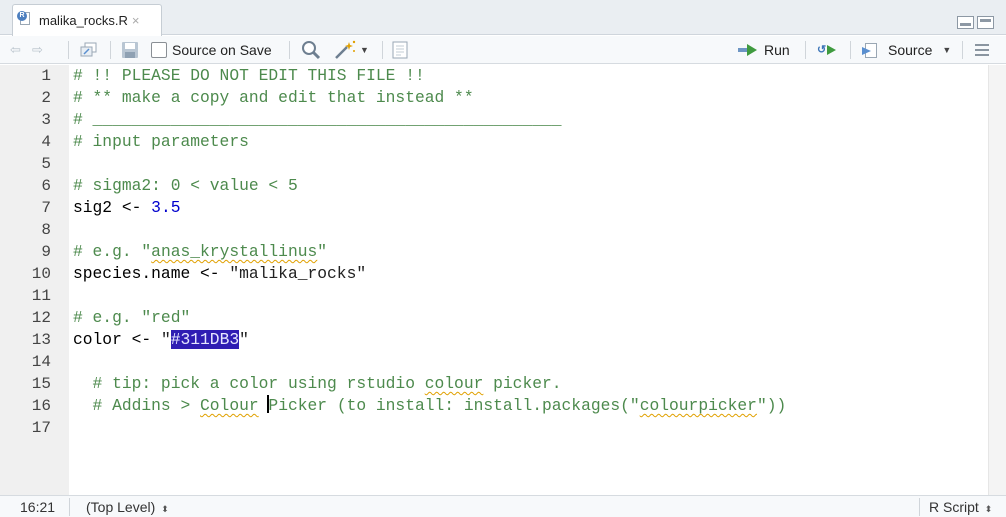 The width and height of the screenshot is (1006, 517). Describe the element at coordinates (127, 506) in the screenshot. I see `scope-selector: (Top Level) ⬍` at that location.